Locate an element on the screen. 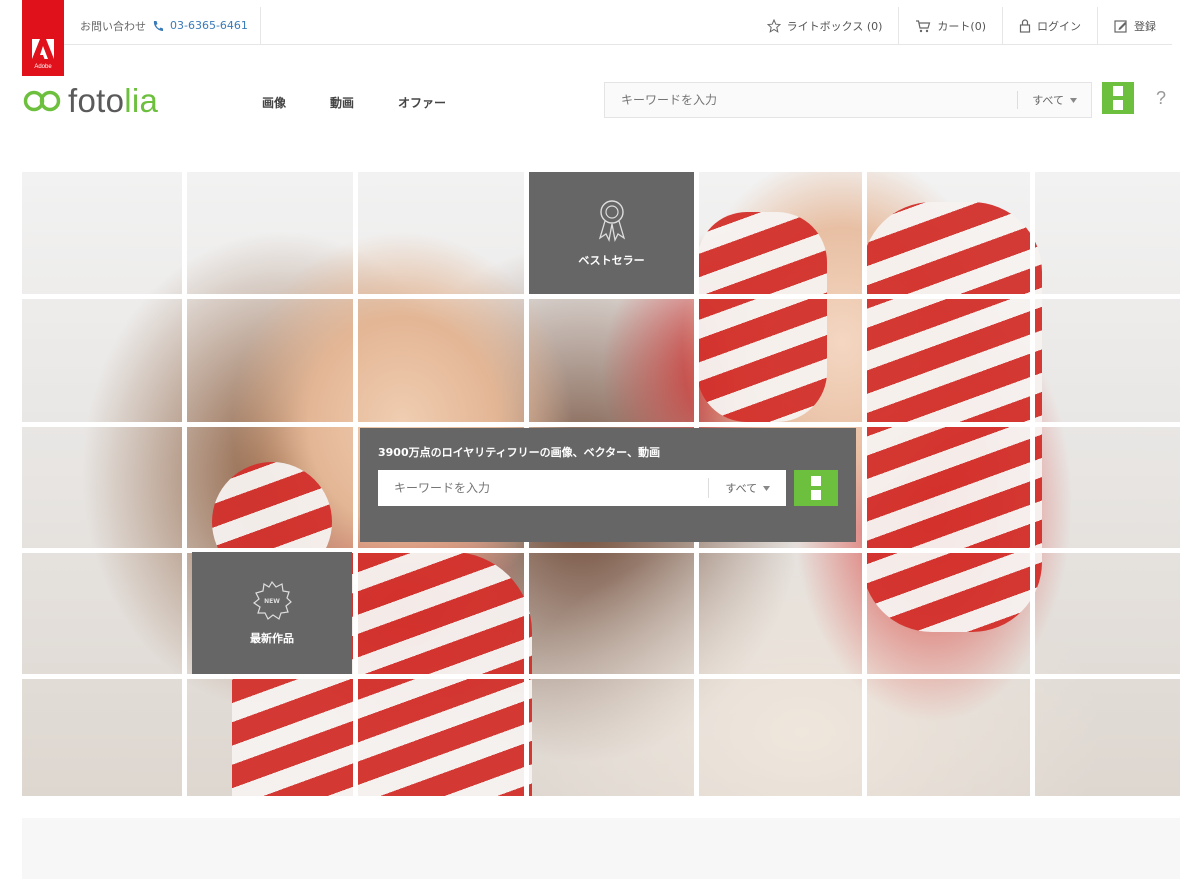 The image size is (1184, 879). lightbox-link: ライトボックス (0) is located at coordinates (825, 25).